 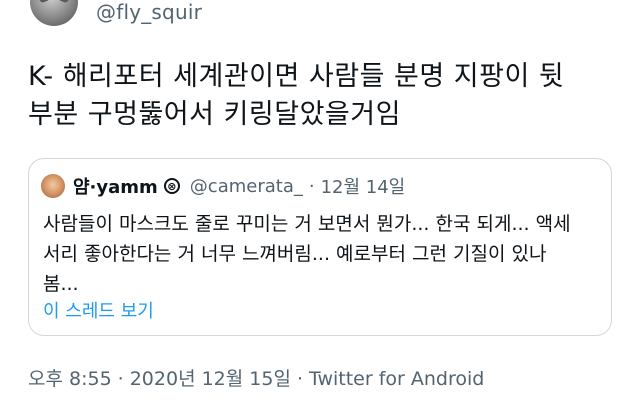 What do you see at coordinates (70, 379) in the screenshot?
I see `tweet-time: 오후 8:55` at bounding box center [70, 379].